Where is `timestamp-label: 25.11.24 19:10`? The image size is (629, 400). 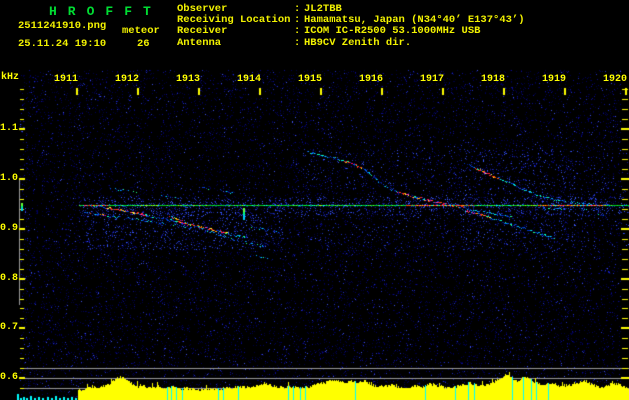
timestamp-label: 25.11.24 19:10 is located at coordinates (62, 44).